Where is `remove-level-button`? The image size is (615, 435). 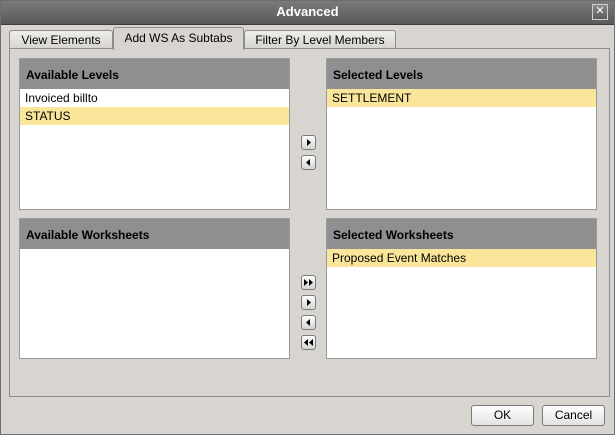
remove-level-button is located at coordinates (308, 162).